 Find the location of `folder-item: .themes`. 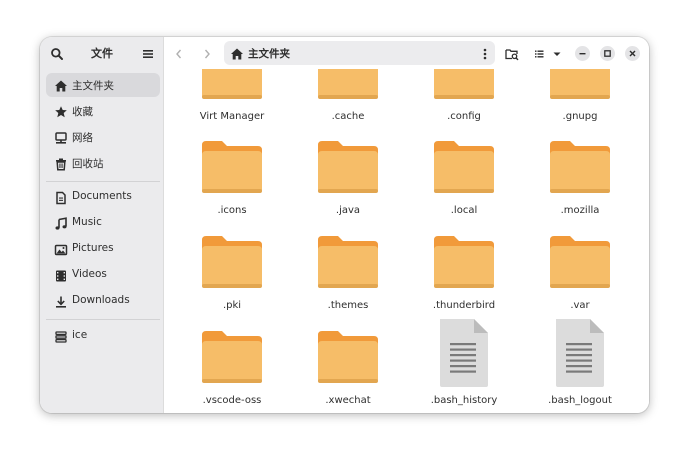

folder-item: .themes is located at coordinates (348, 261).